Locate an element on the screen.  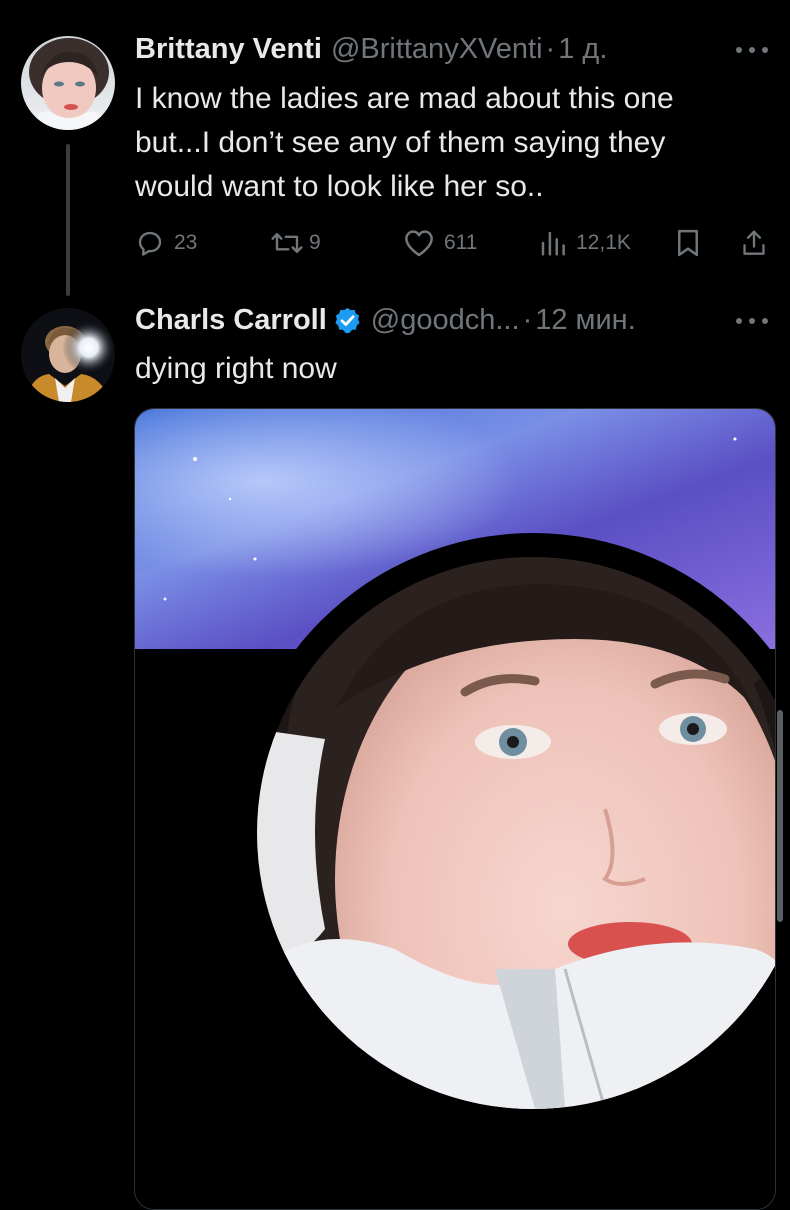
author-name: Charls Carroll is located at coordinates (231, 320).